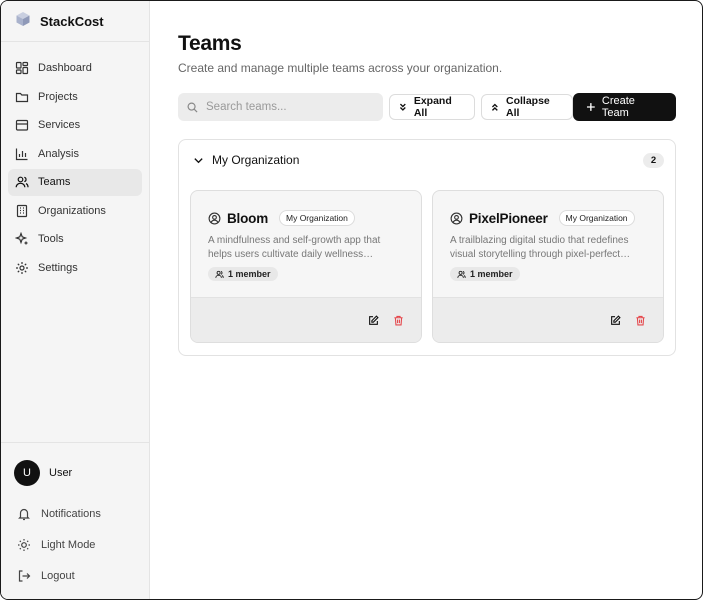 Image resolution: width=703 pixels, height=600 pixels. What do you see at coordinates (75, 182) in the screenshot?
I see `sidebar-item-teams: Teams` at bounding box center [75, 182].